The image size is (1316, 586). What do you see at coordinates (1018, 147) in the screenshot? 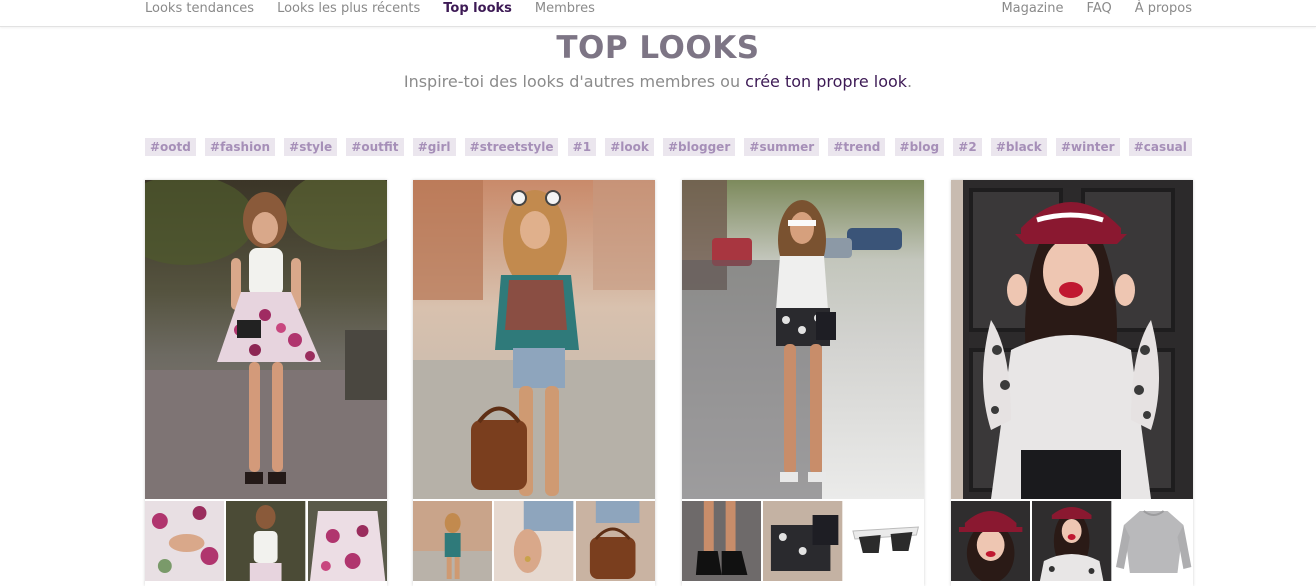
I see `tag-black: #black` at bounding box center [1018, 147].